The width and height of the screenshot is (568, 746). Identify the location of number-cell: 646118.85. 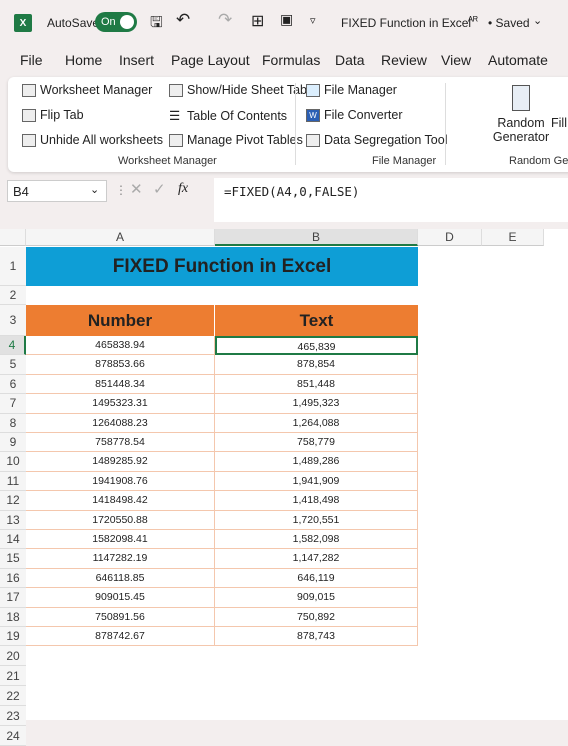
(120, 578).